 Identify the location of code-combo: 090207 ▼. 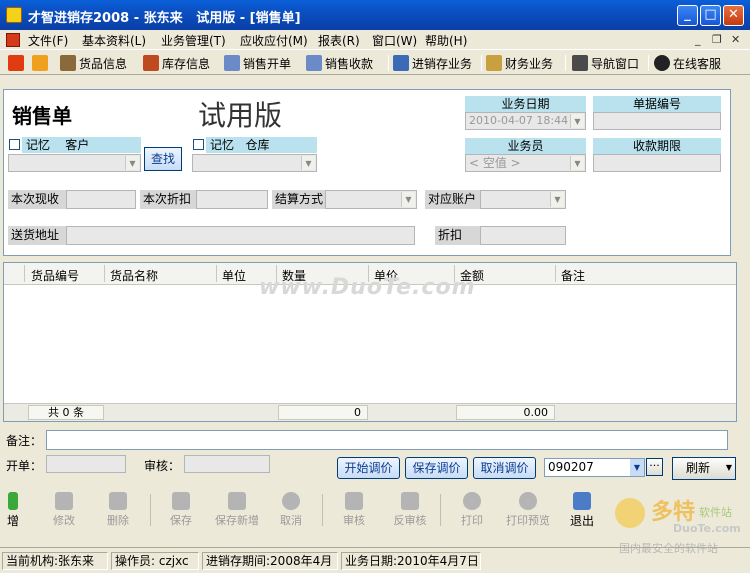
(594, 467).